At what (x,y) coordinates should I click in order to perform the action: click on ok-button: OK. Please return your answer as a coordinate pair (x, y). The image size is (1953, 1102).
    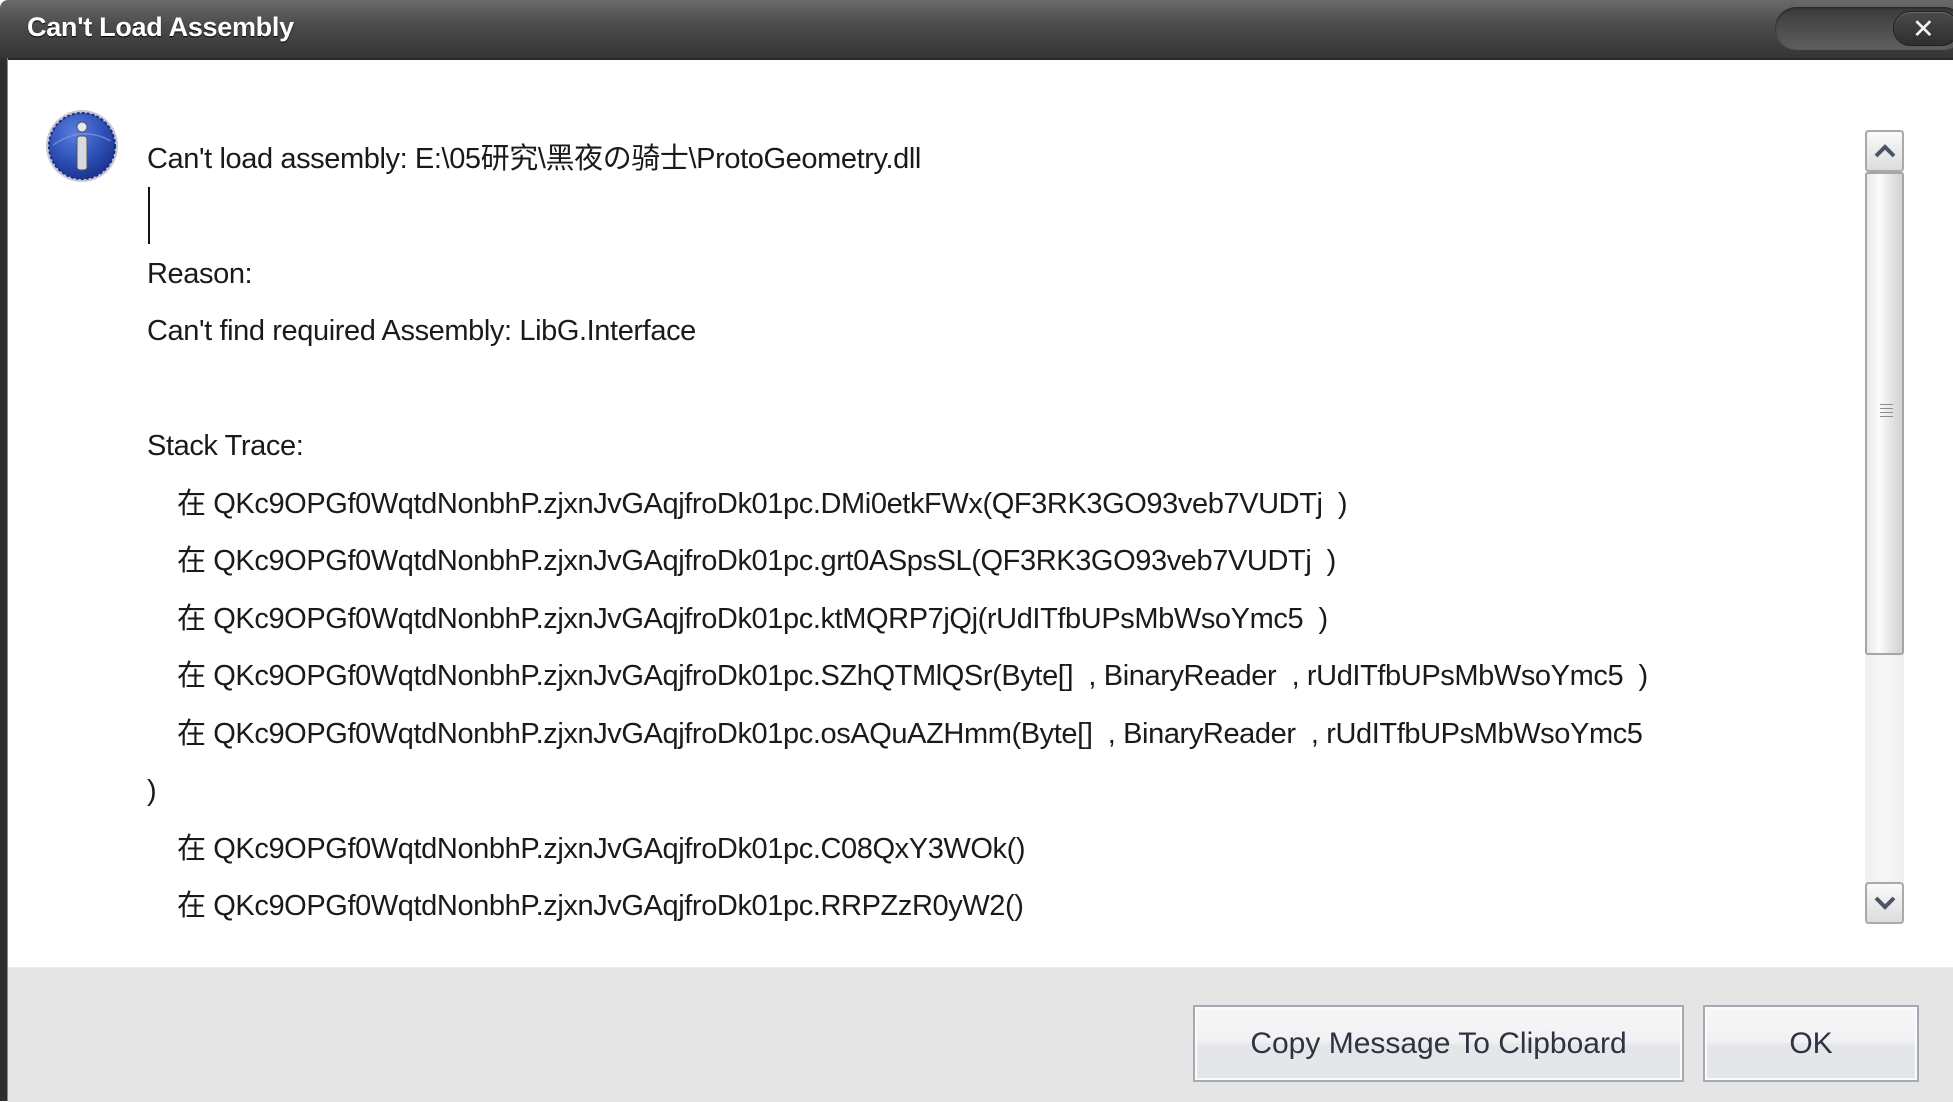
    Looking at the image, I should click on (1811, 1043).